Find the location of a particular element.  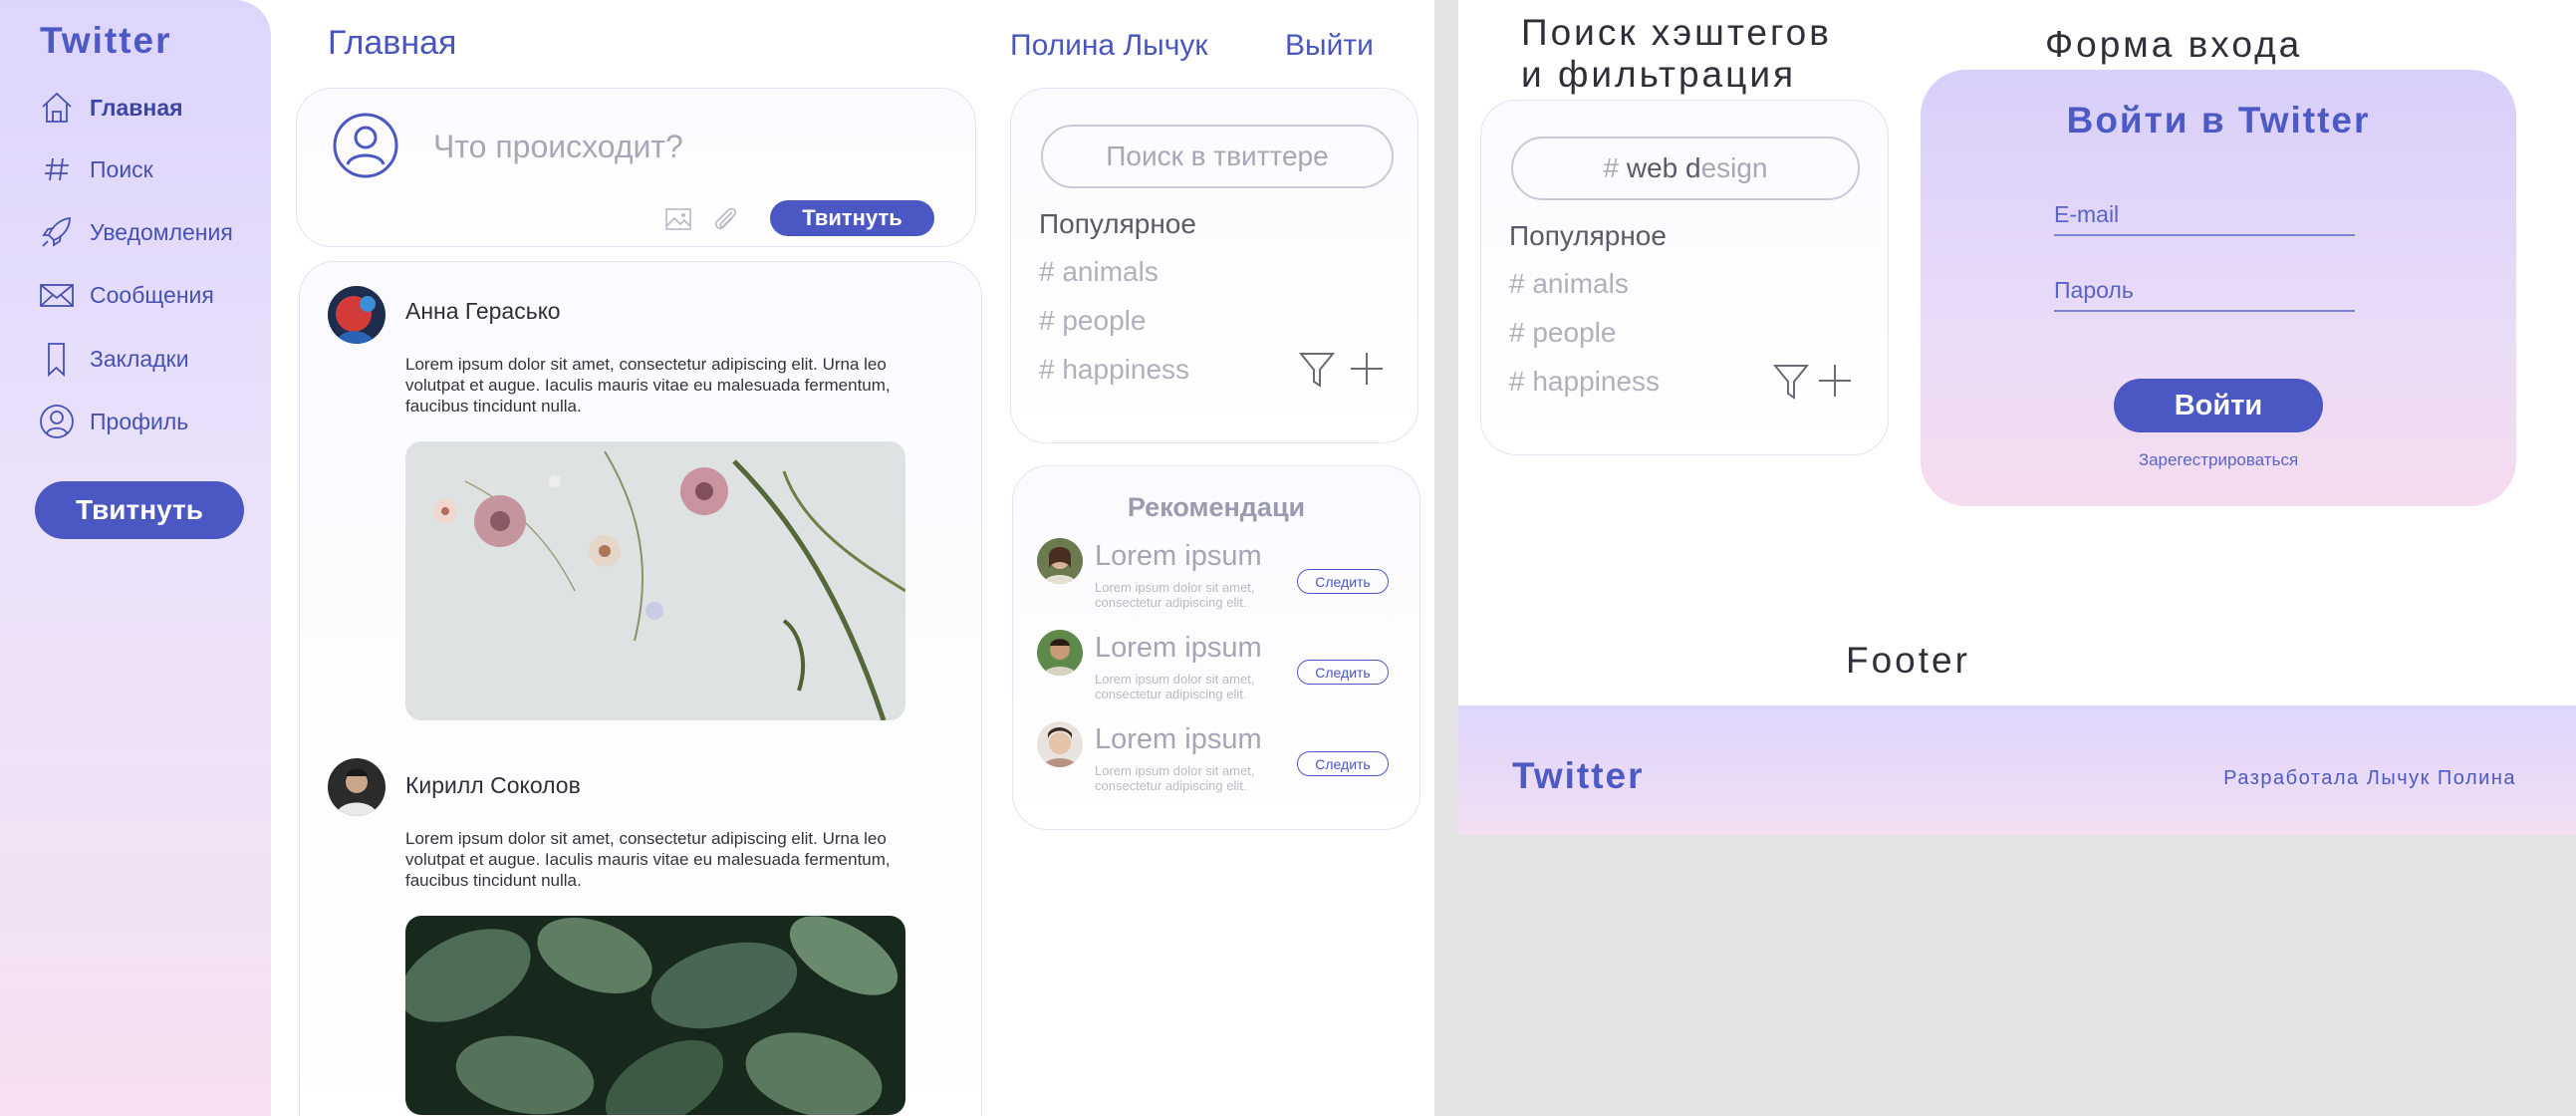

home-icon is located at coordinates (57, 107).